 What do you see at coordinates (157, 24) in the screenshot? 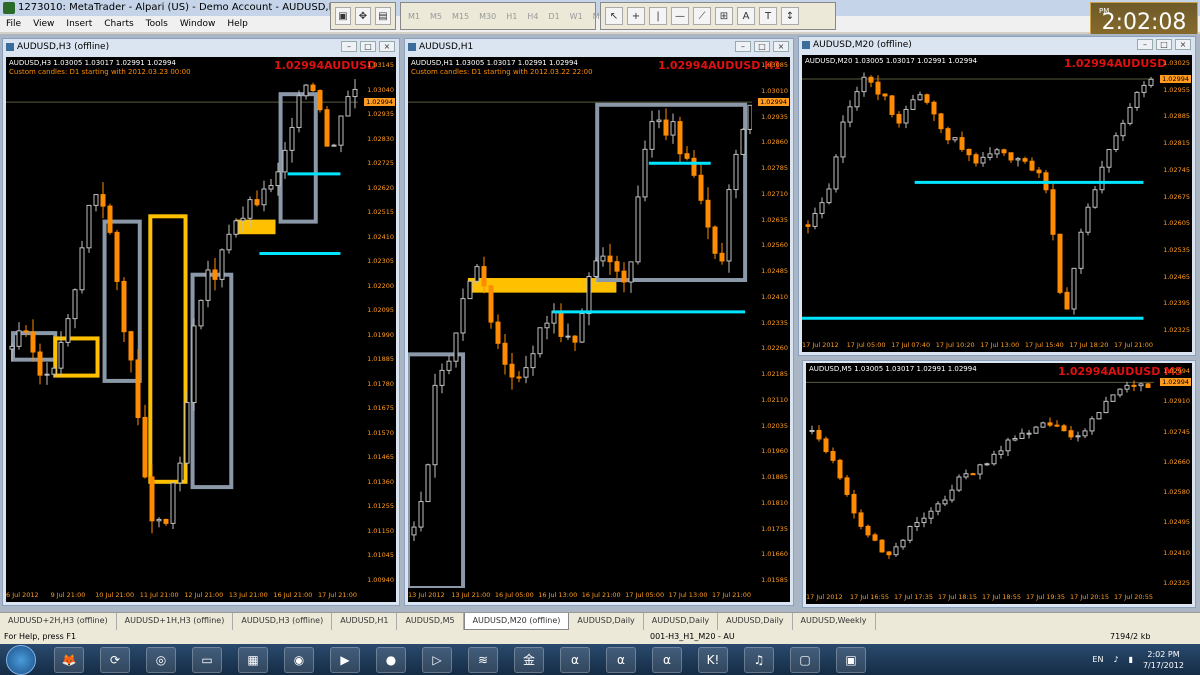
I see `menu-tools: Tools` at bounding box center [157, 24].